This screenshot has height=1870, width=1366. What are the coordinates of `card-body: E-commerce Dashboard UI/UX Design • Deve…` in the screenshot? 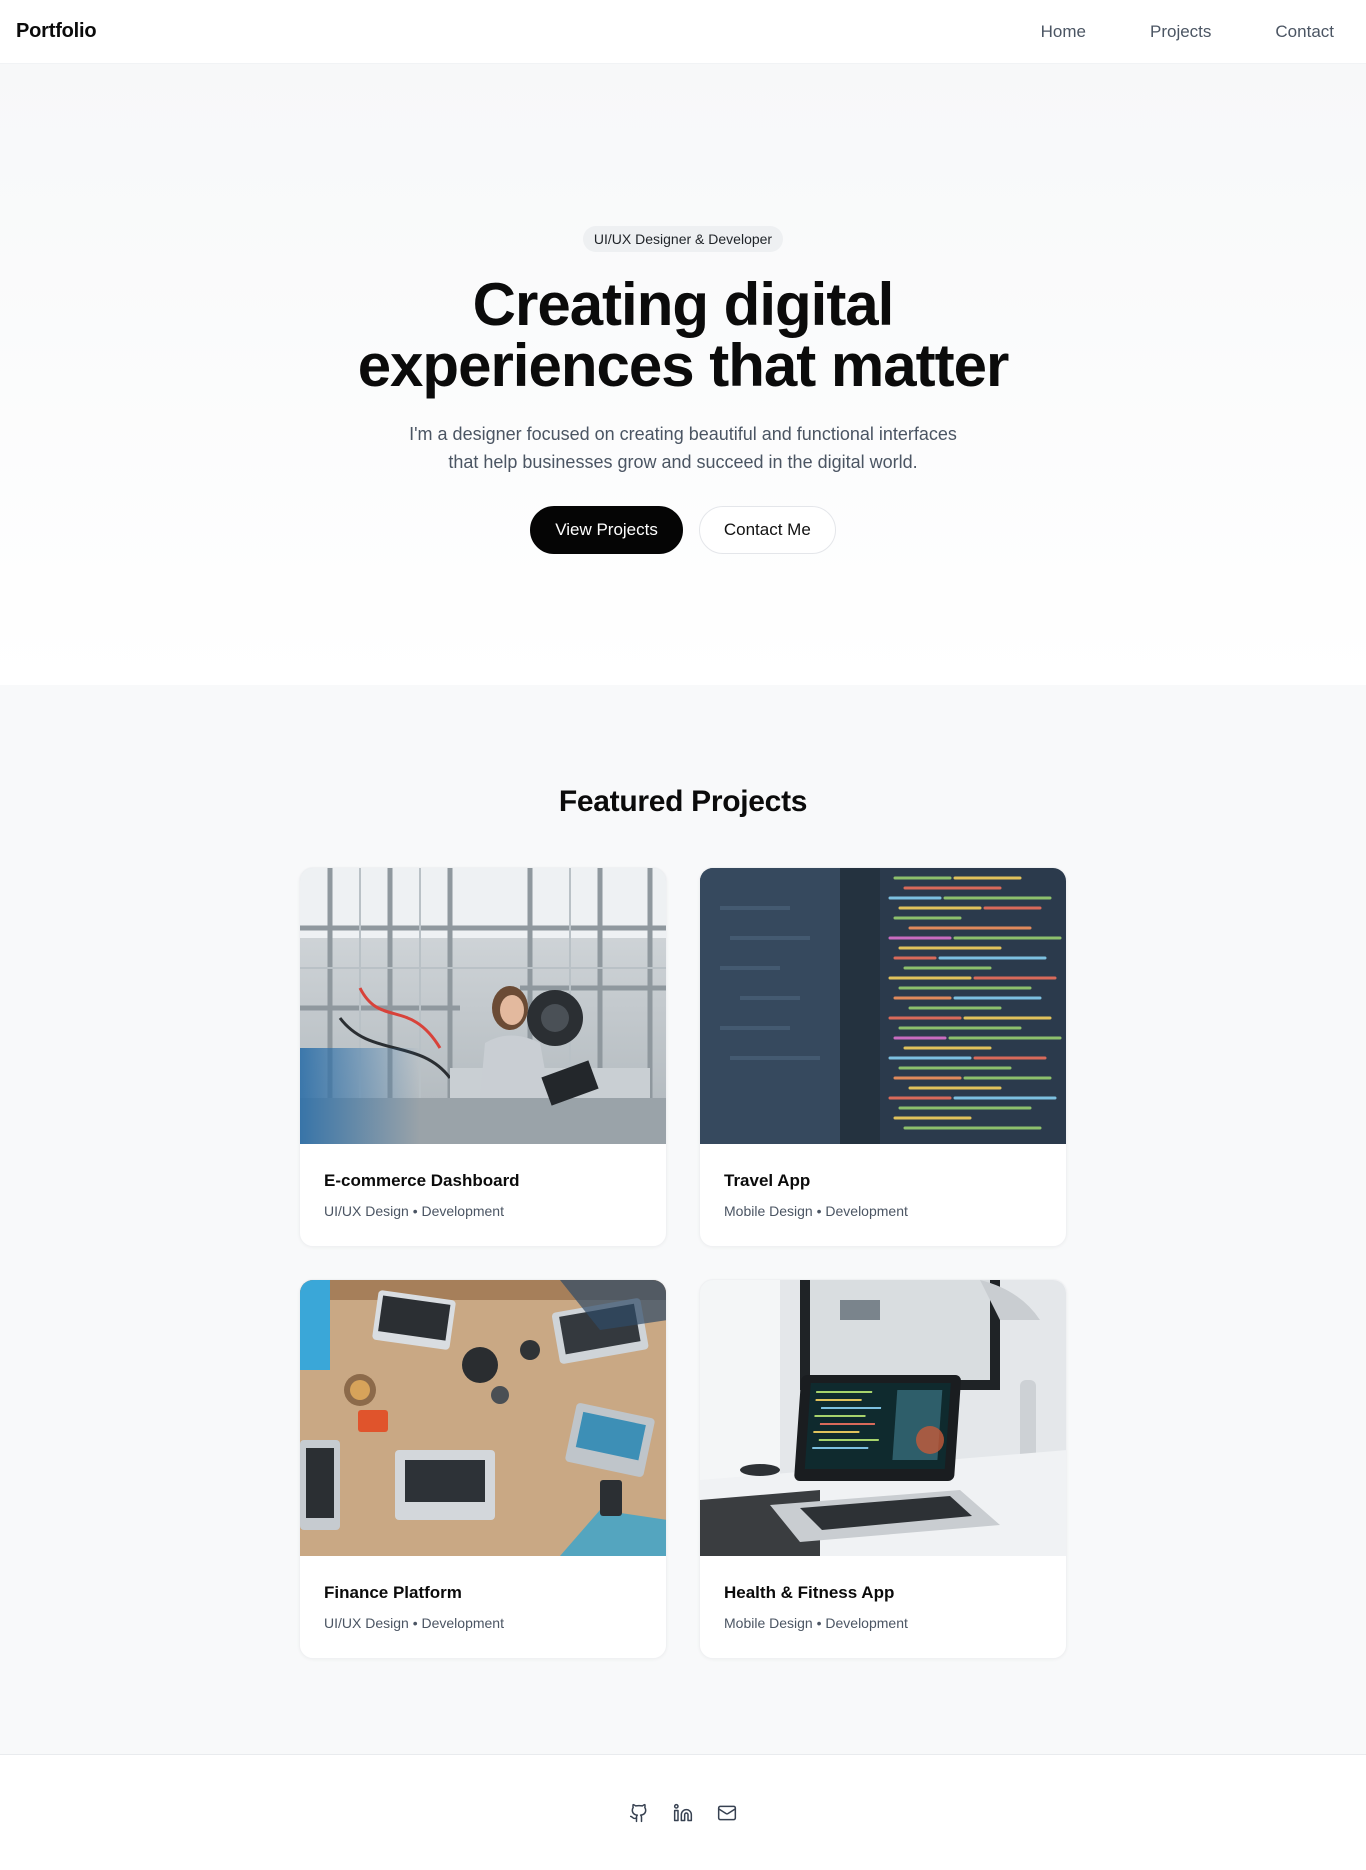 It's located at (483, 1181).